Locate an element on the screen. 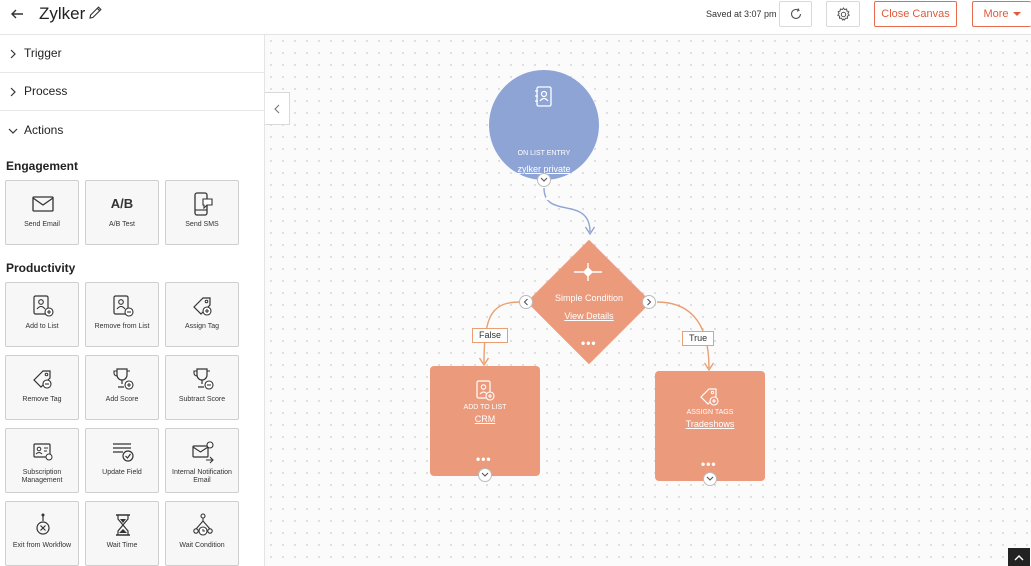 The width and height of the screenshot is (1031, 566). tile-wait-condition: Wait Condition is located at coordinates (202, 533).